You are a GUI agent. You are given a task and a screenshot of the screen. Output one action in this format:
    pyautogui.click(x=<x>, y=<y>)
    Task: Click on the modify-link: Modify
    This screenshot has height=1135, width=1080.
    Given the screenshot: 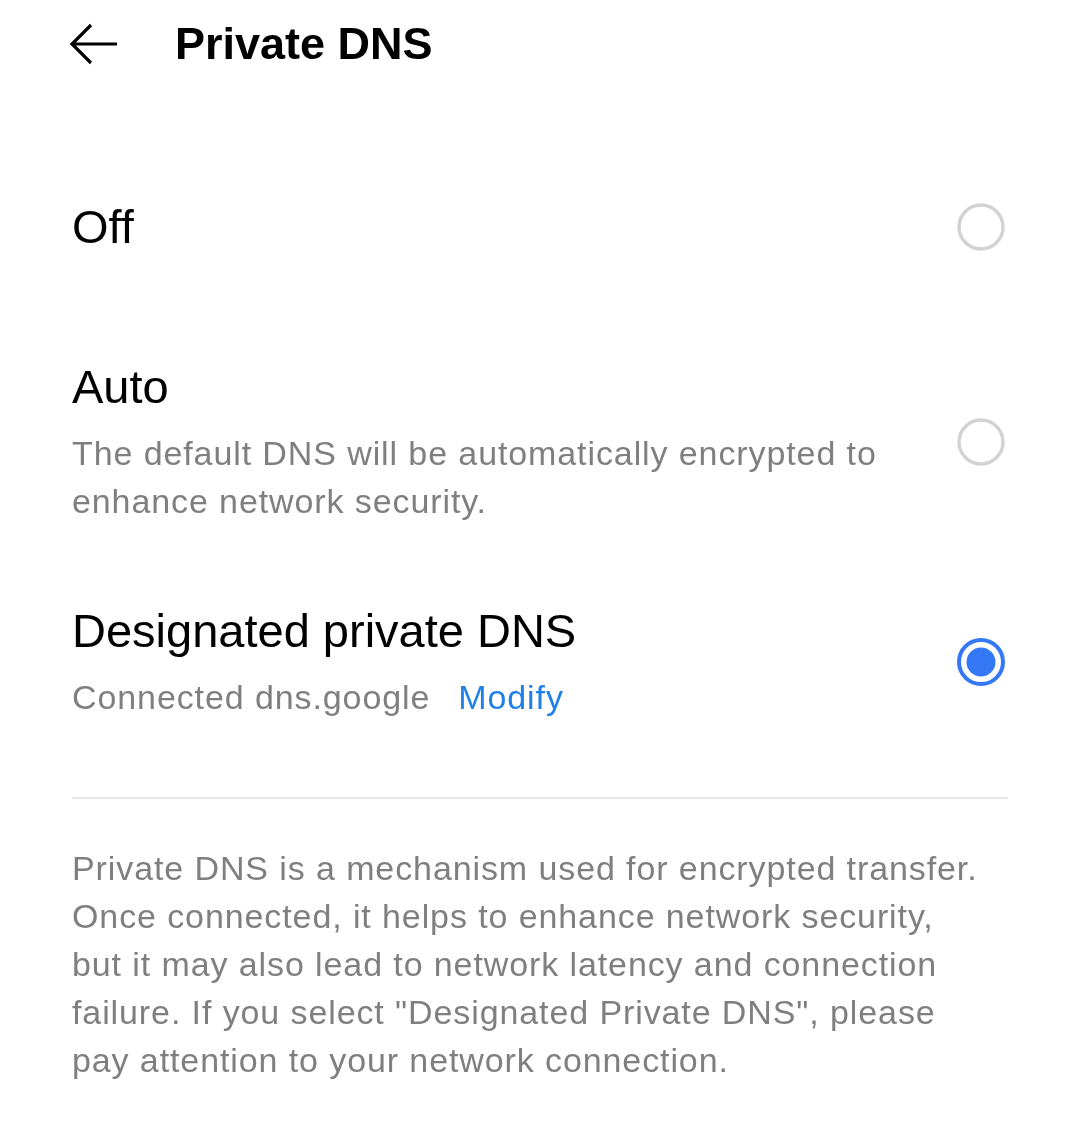 What is the action you would take?
    pyautogui.click(x=511, y=697)
    